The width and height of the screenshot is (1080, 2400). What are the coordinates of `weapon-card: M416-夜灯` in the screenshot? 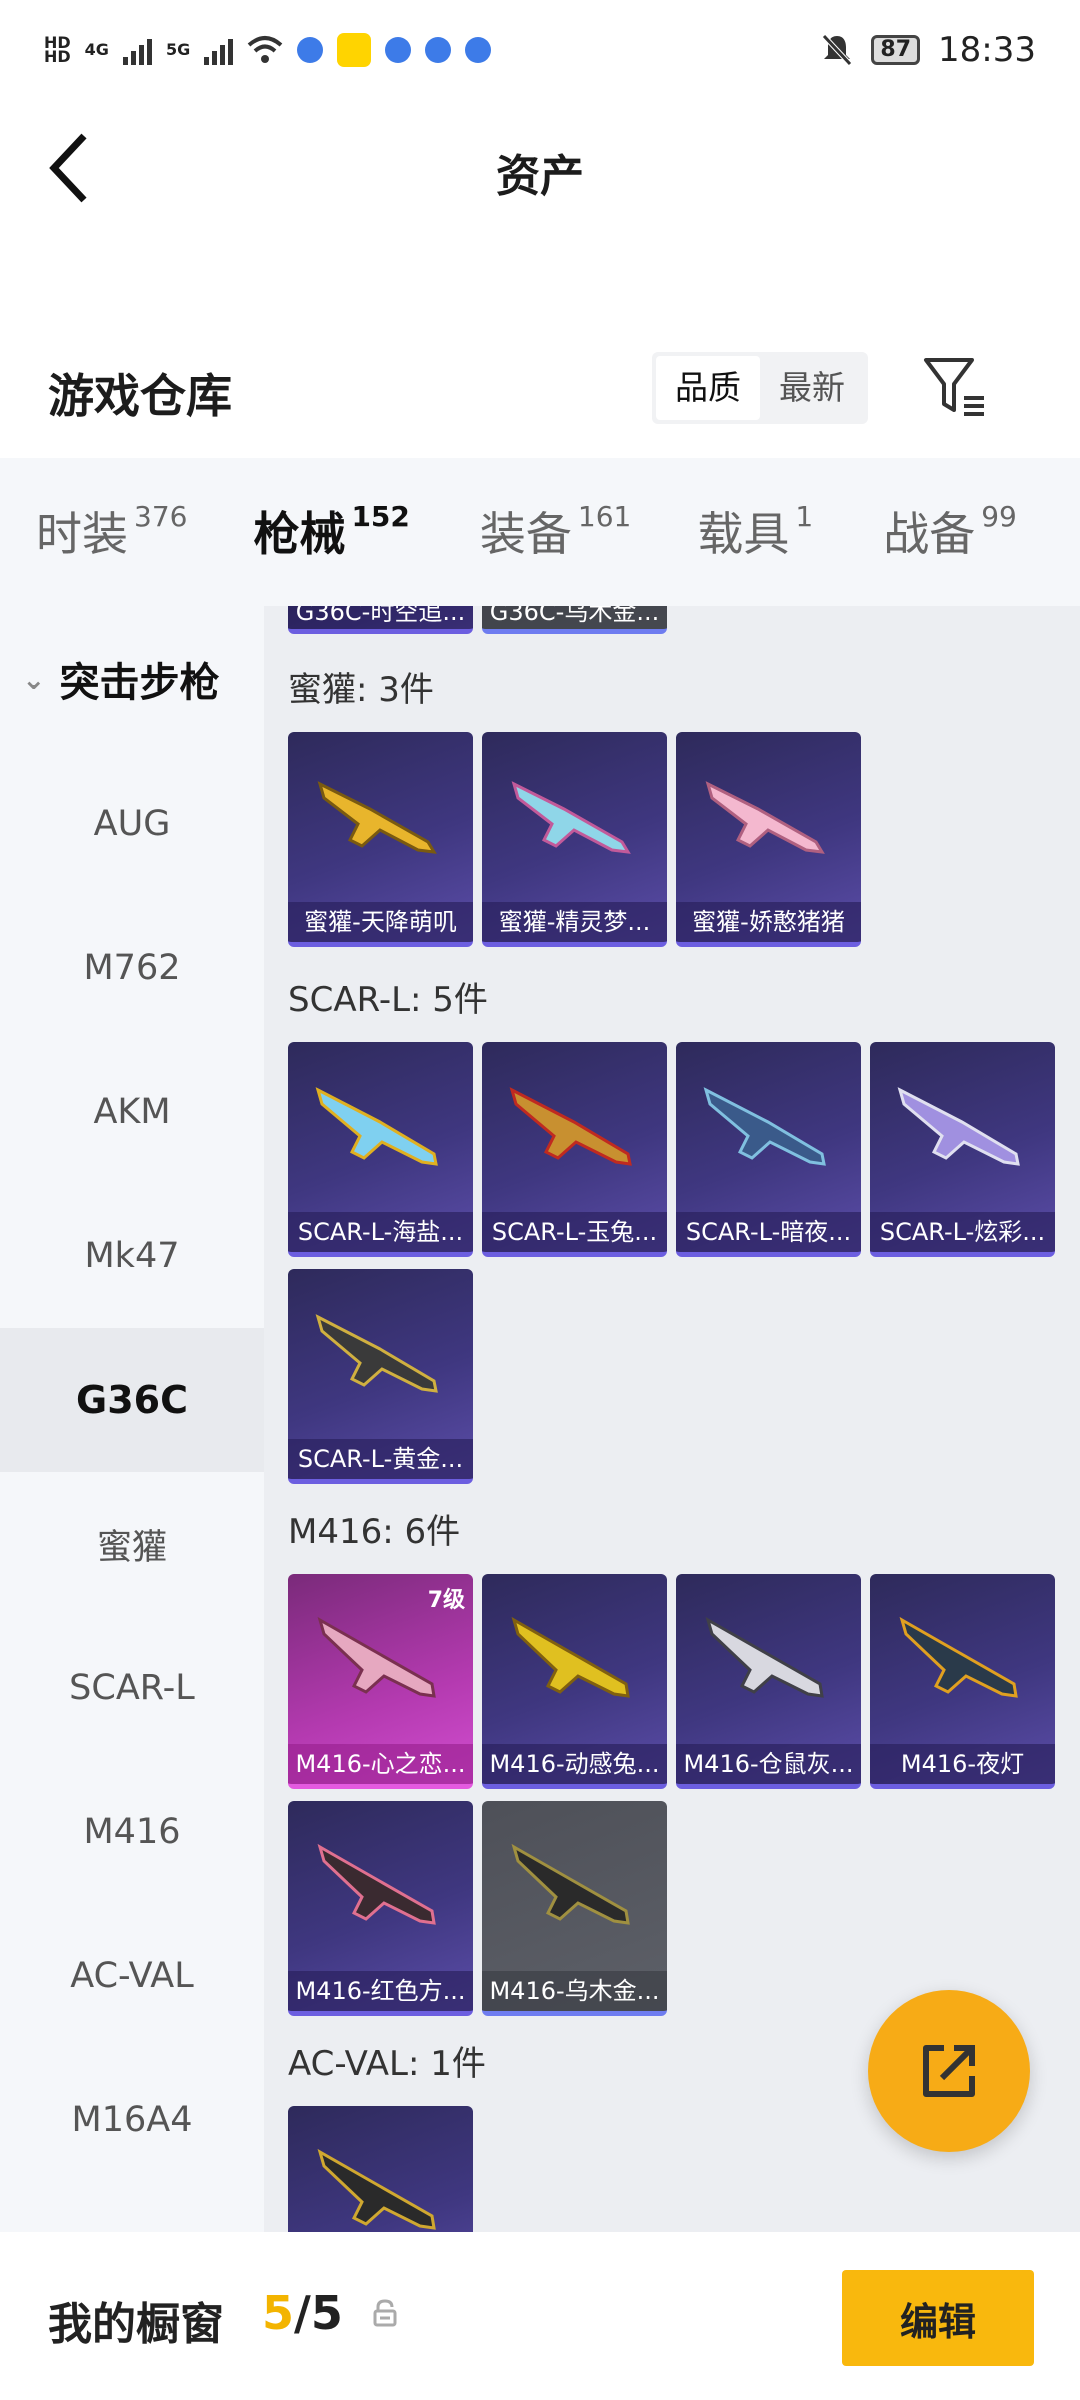 It's located at (962, 1681).